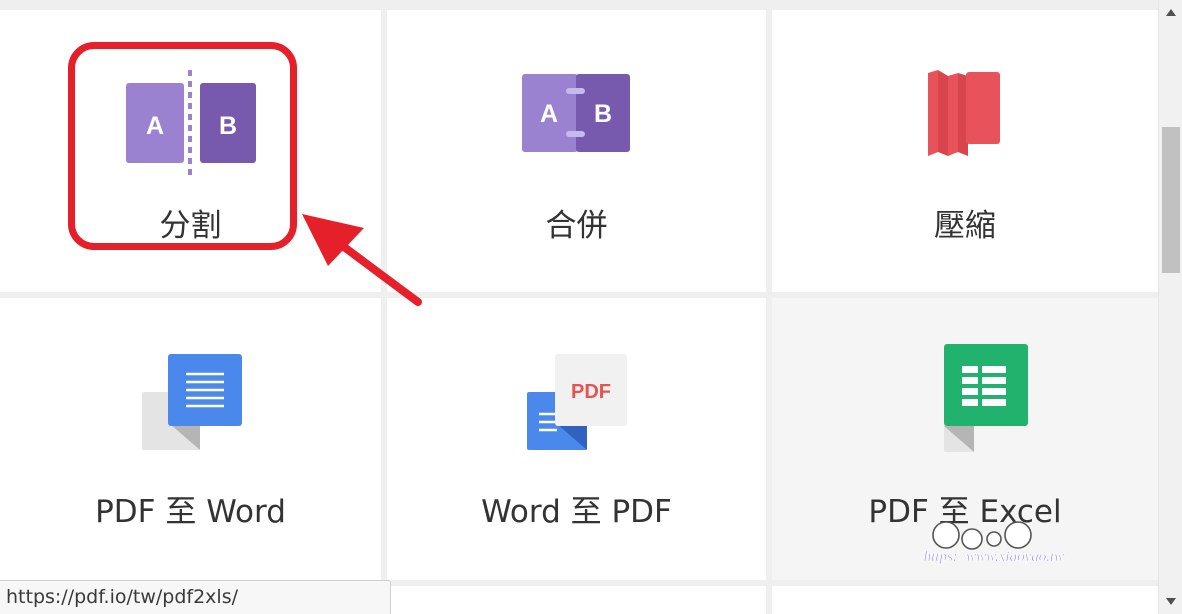  I want to click on scroll-up-arrow-icon, so click(1170, 12).